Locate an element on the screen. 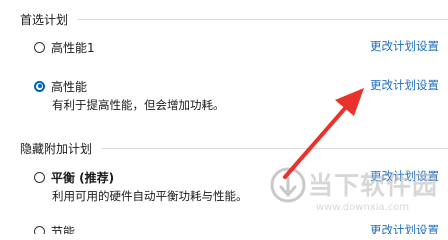  watermark-logo-icon is located at coordinates (288, 185).